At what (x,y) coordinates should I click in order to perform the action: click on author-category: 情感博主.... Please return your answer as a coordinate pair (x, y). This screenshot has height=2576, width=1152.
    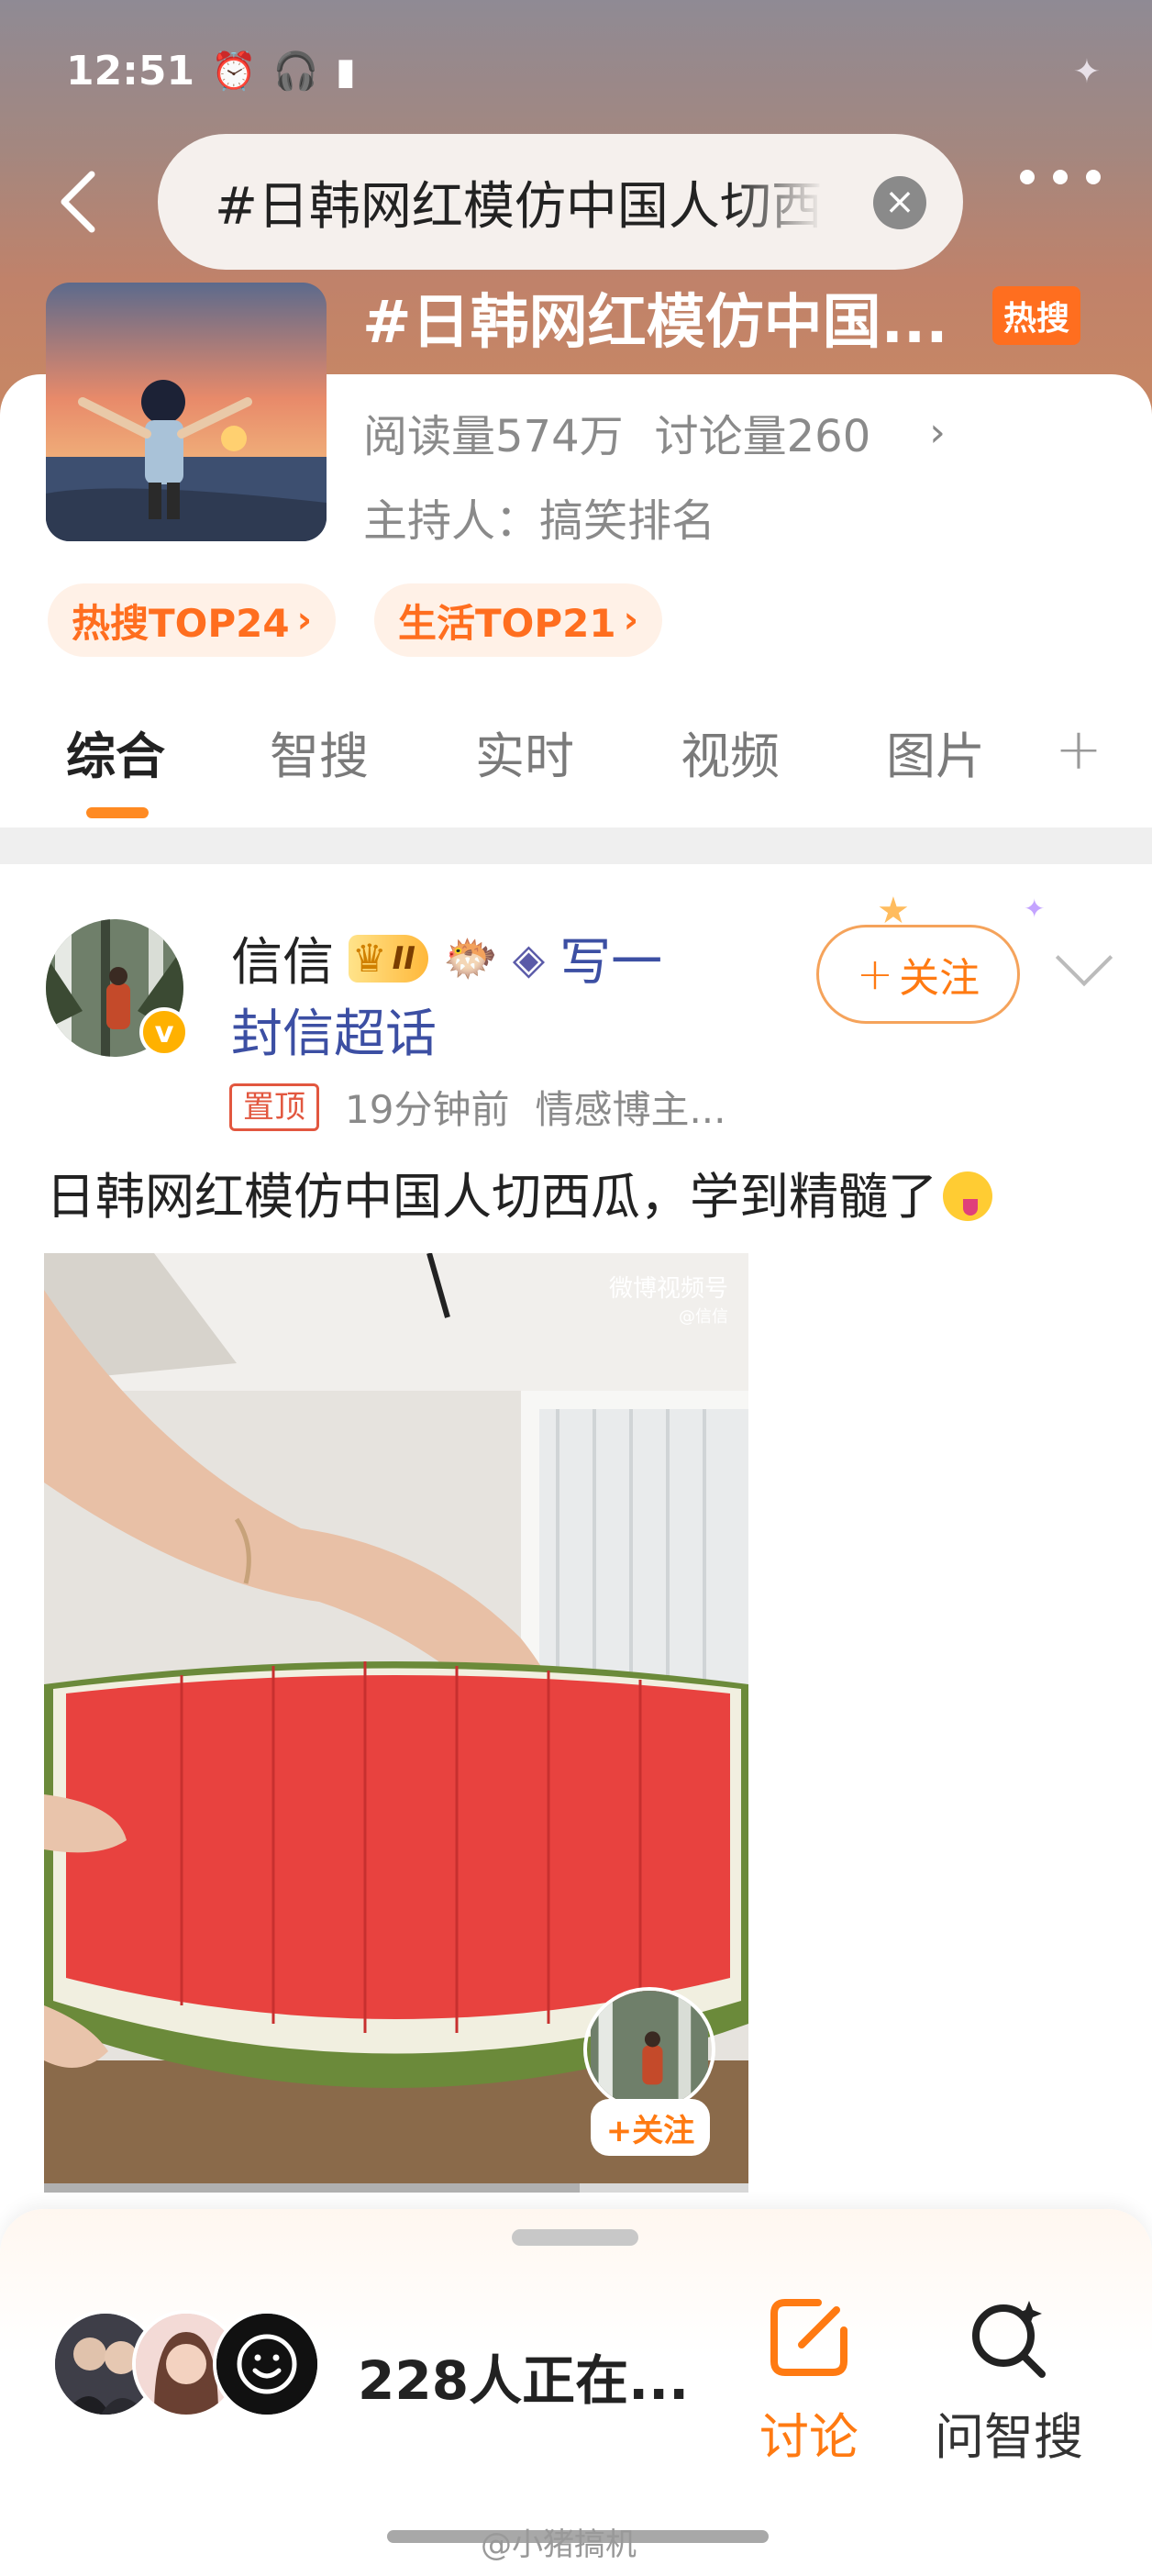
    Looking at the image, I should click on (630, 1109).